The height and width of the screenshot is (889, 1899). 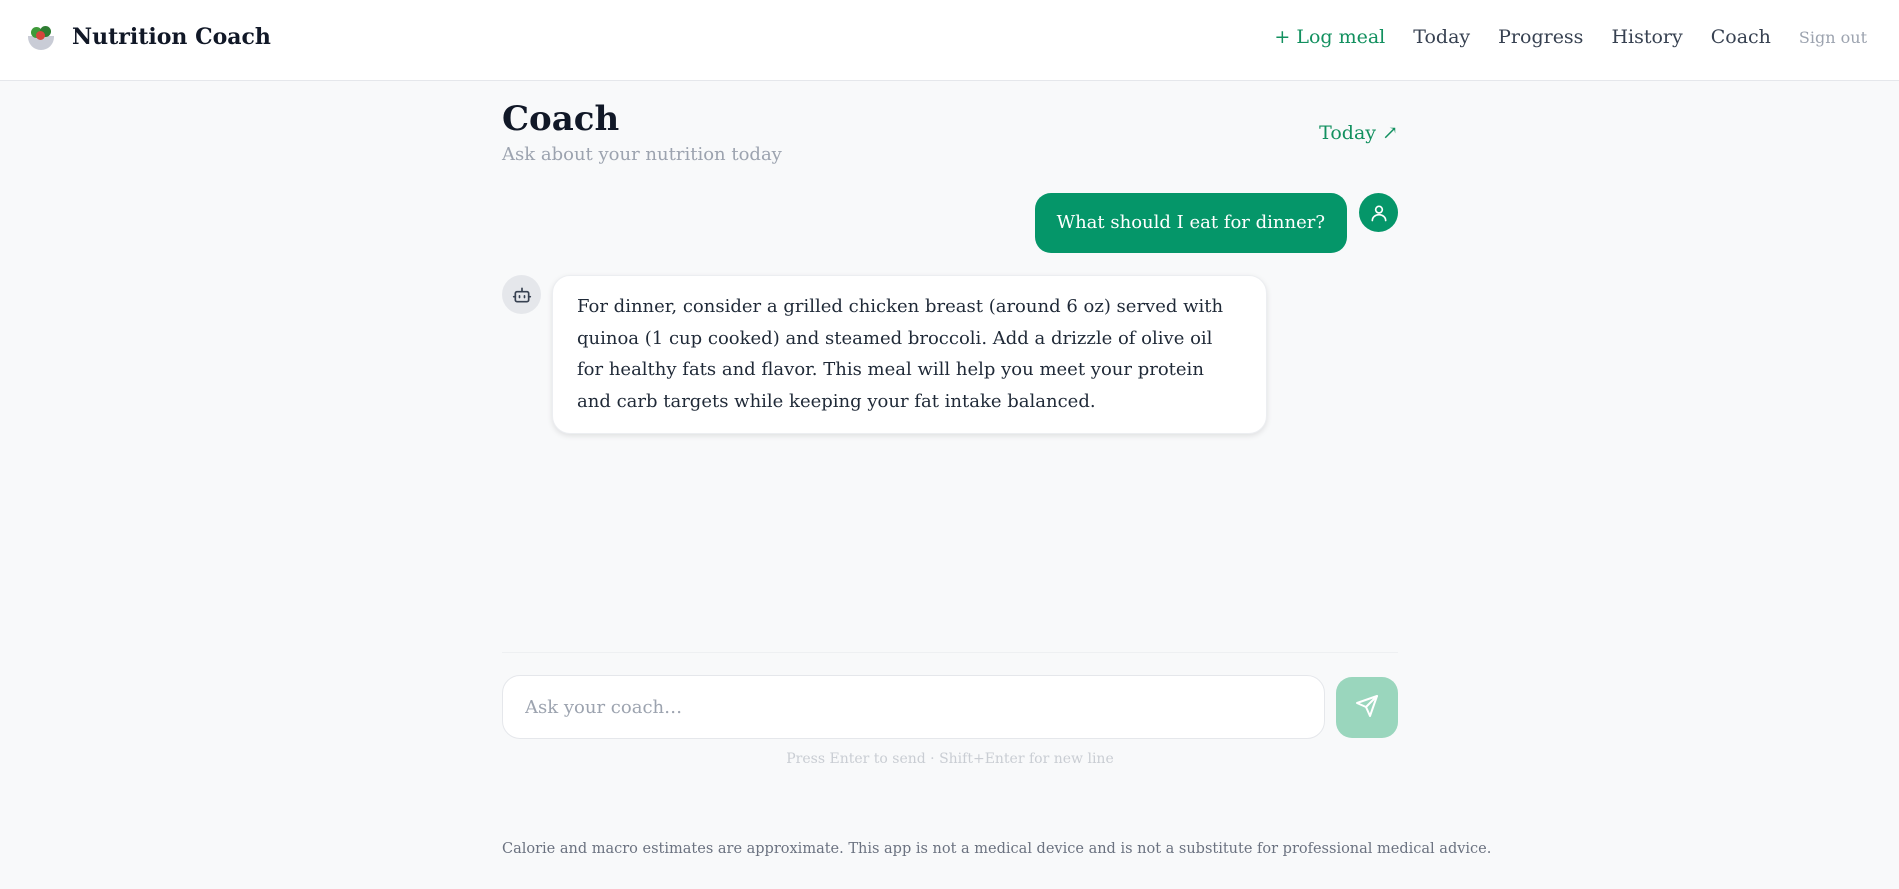 I want to click on chat-input-container, so click(x=913, y=707).